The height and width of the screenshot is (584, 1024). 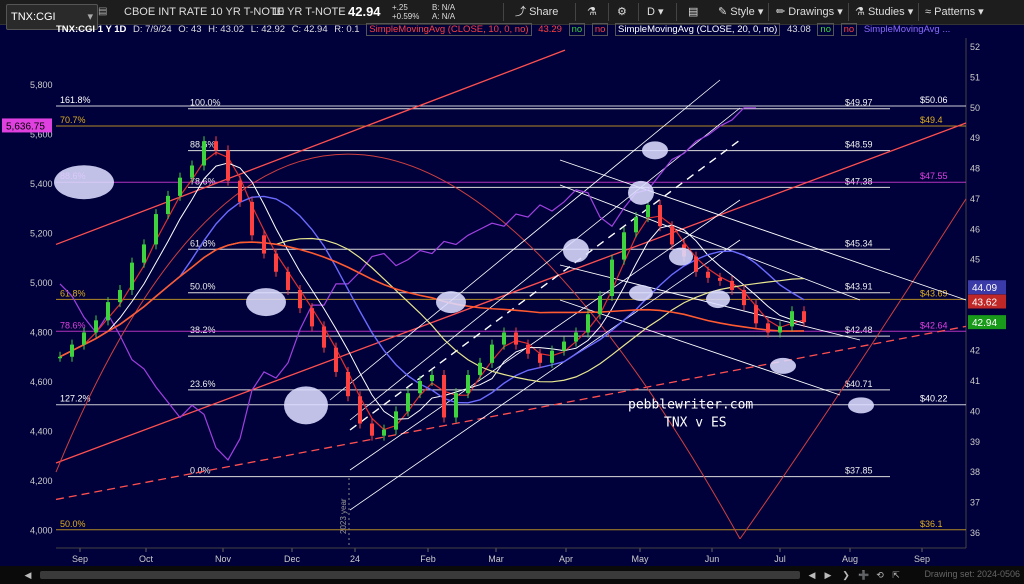 I want to click on flask-icon: ⚗, so click(x=592, y=12).